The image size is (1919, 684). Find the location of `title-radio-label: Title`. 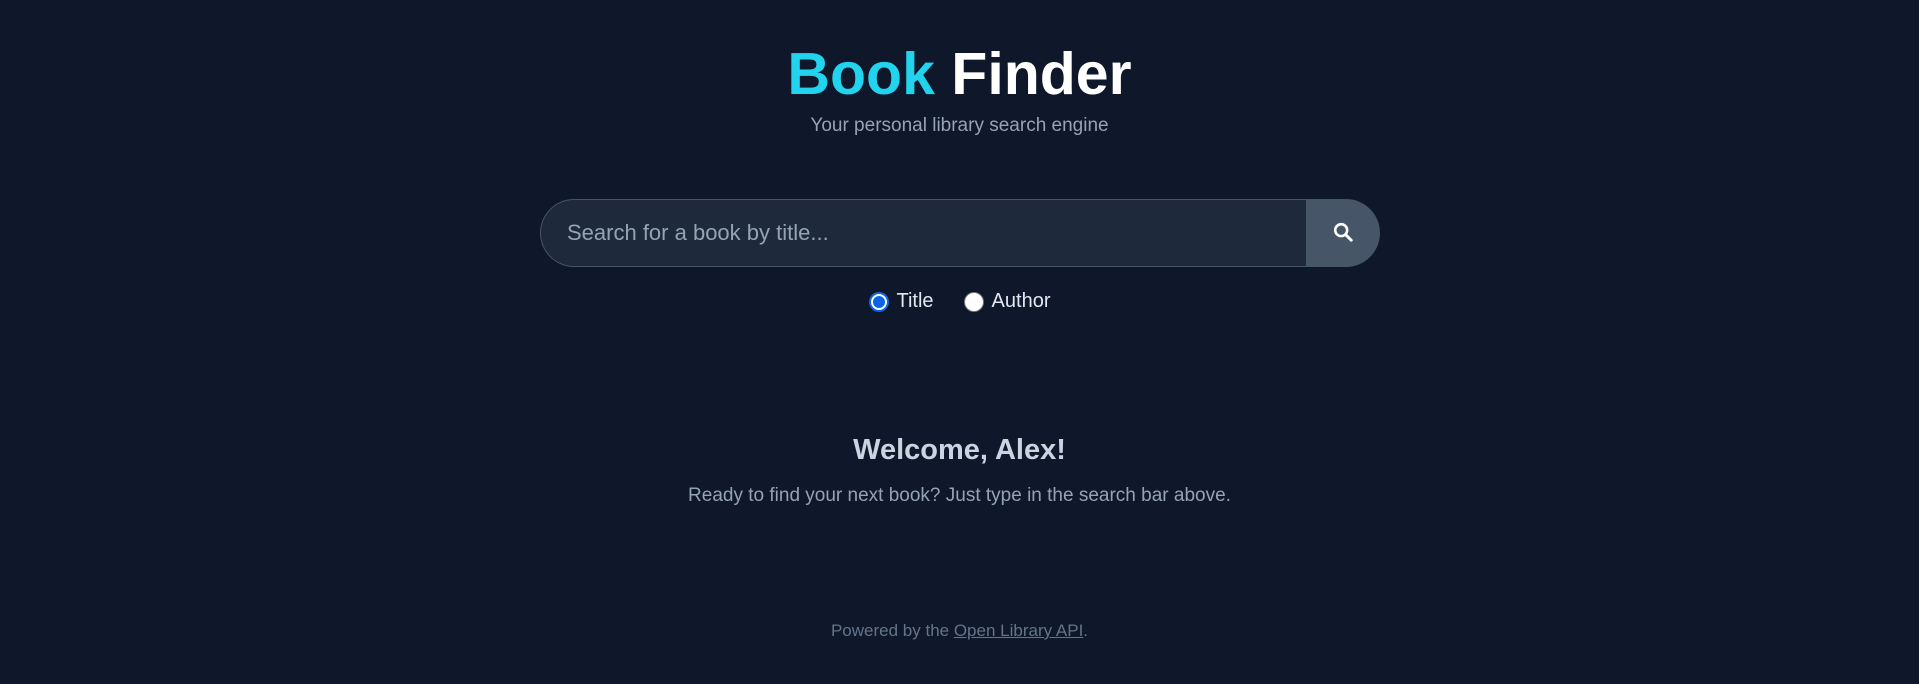

title-radio-label: Title is located at coordinates (915, 301).